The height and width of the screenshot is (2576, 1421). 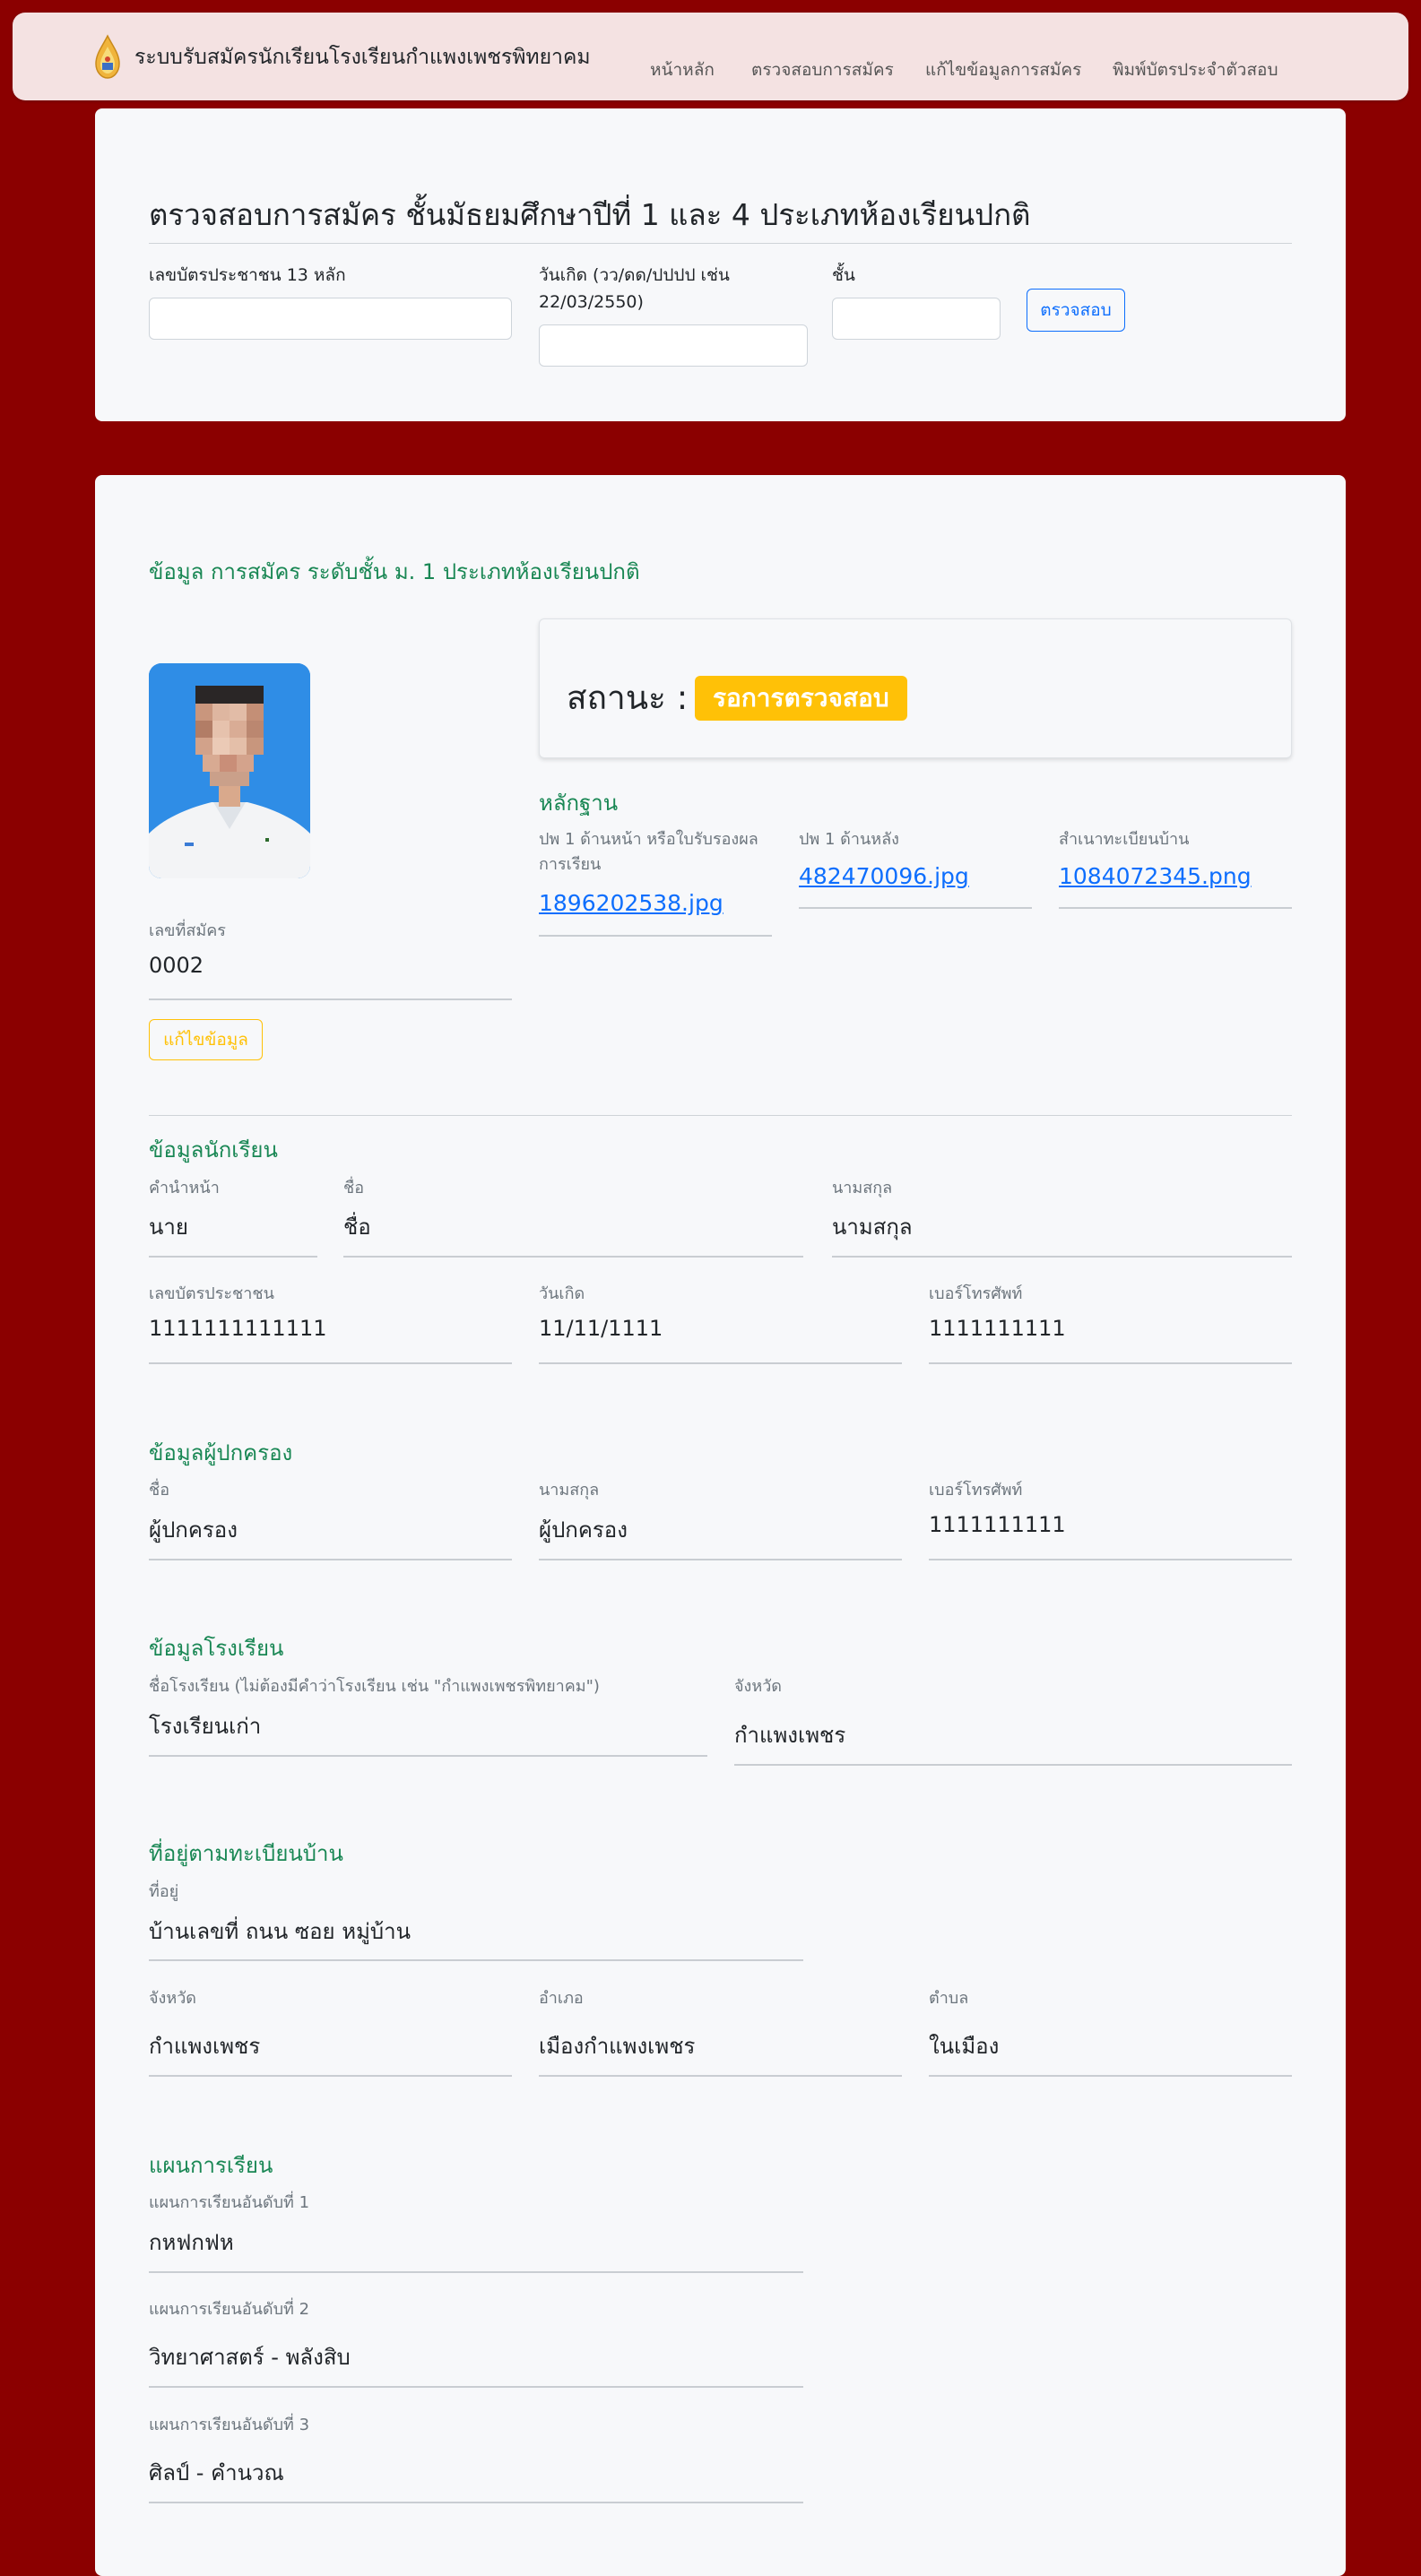 What do you see at coordinates (211, 1293) in the screenshot?
I see `student-id-label: เลขบัตรประชาชน` at bounding box center [211, 1293].